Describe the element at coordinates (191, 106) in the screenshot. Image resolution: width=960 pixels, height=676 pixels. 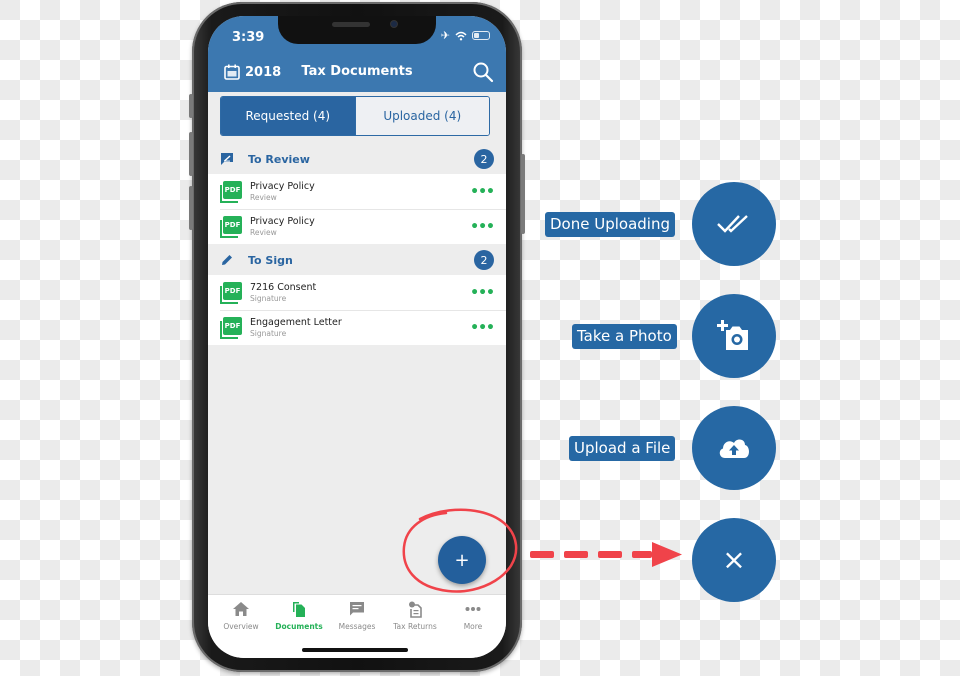
I see `mute-switch` at that location.